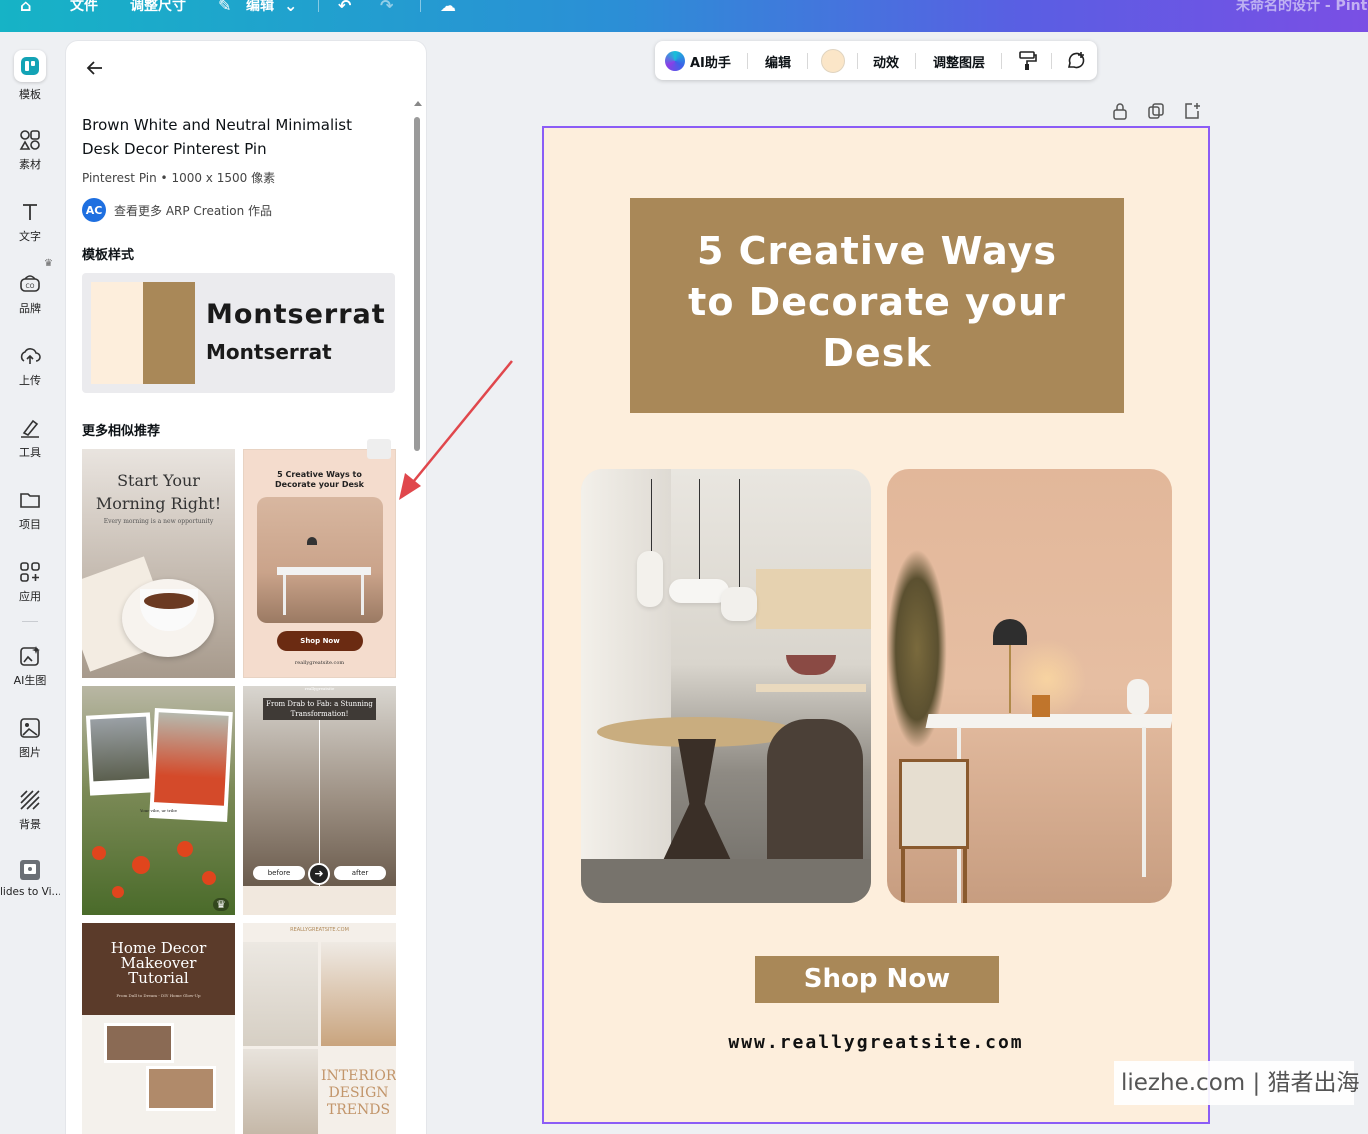 The height and width of the screenshot is (1134, 1368). I want to click on add-page-icon, so click(1192, 111).